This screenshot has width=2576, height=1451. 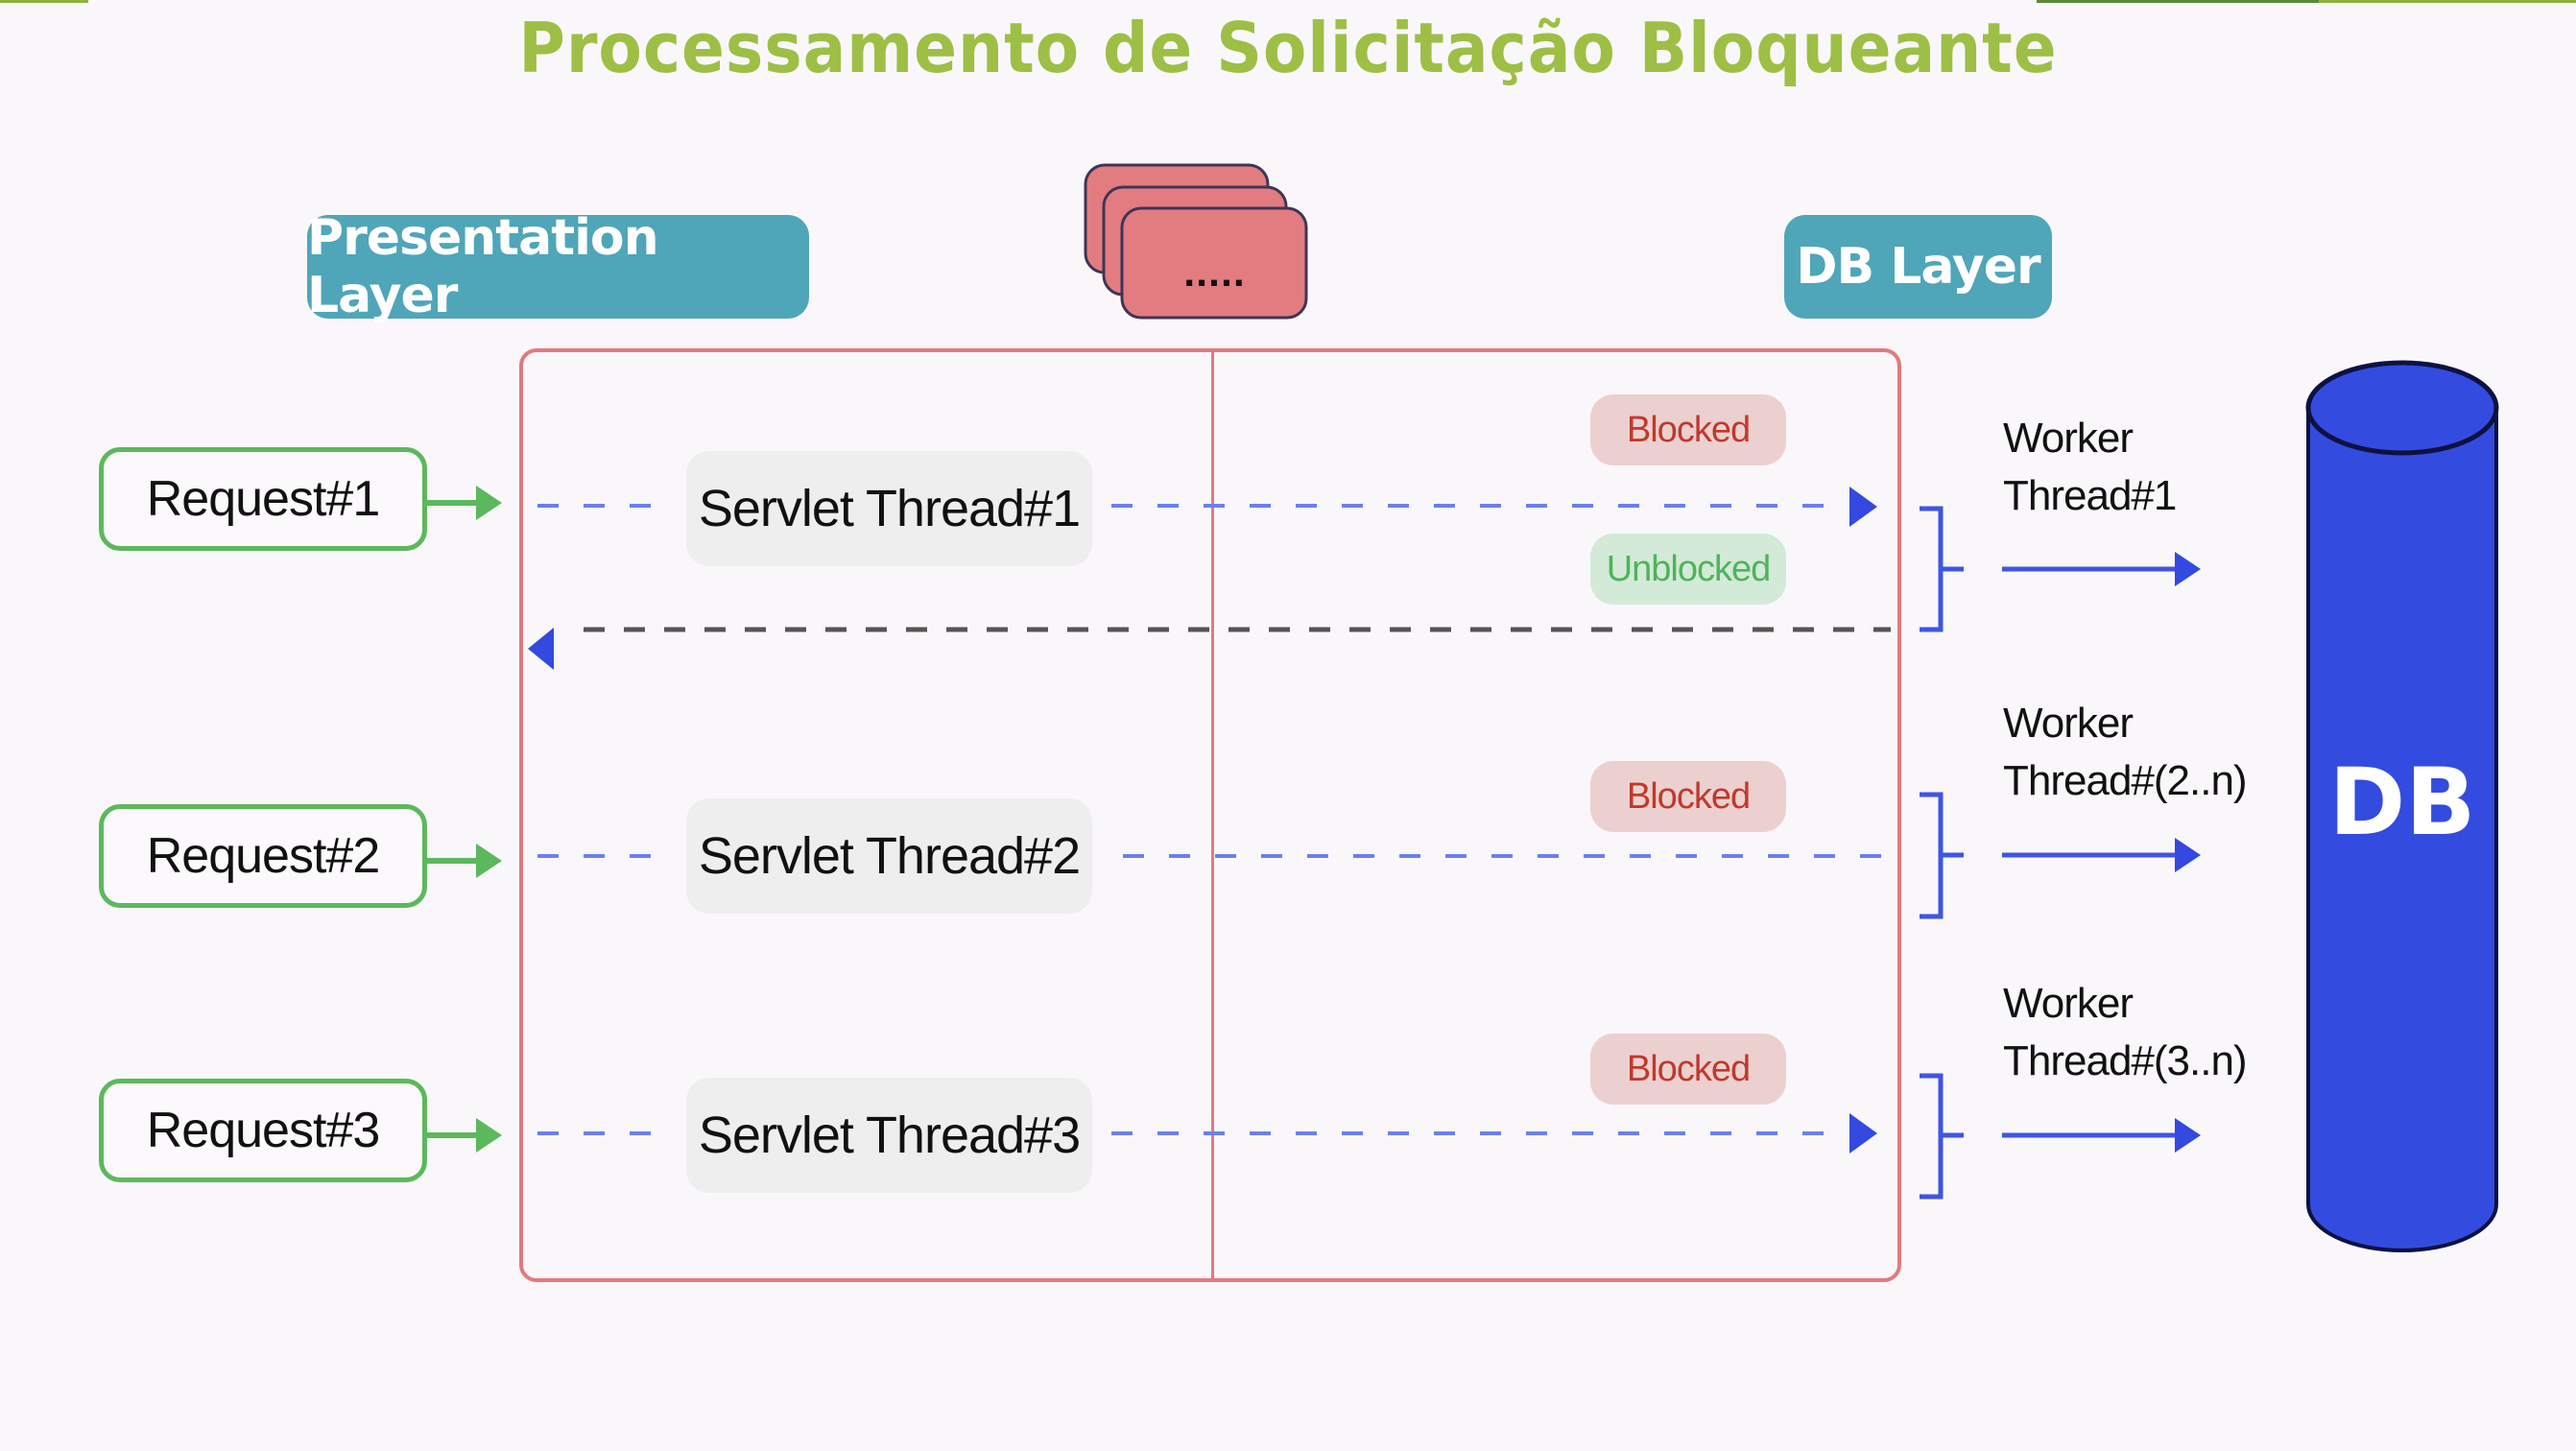 What do you see at coordinates (2125, 1060) in the screenshot?
I see `worker-label-line2: Thread#(3..n)` at bounding box center [2125, 1060].